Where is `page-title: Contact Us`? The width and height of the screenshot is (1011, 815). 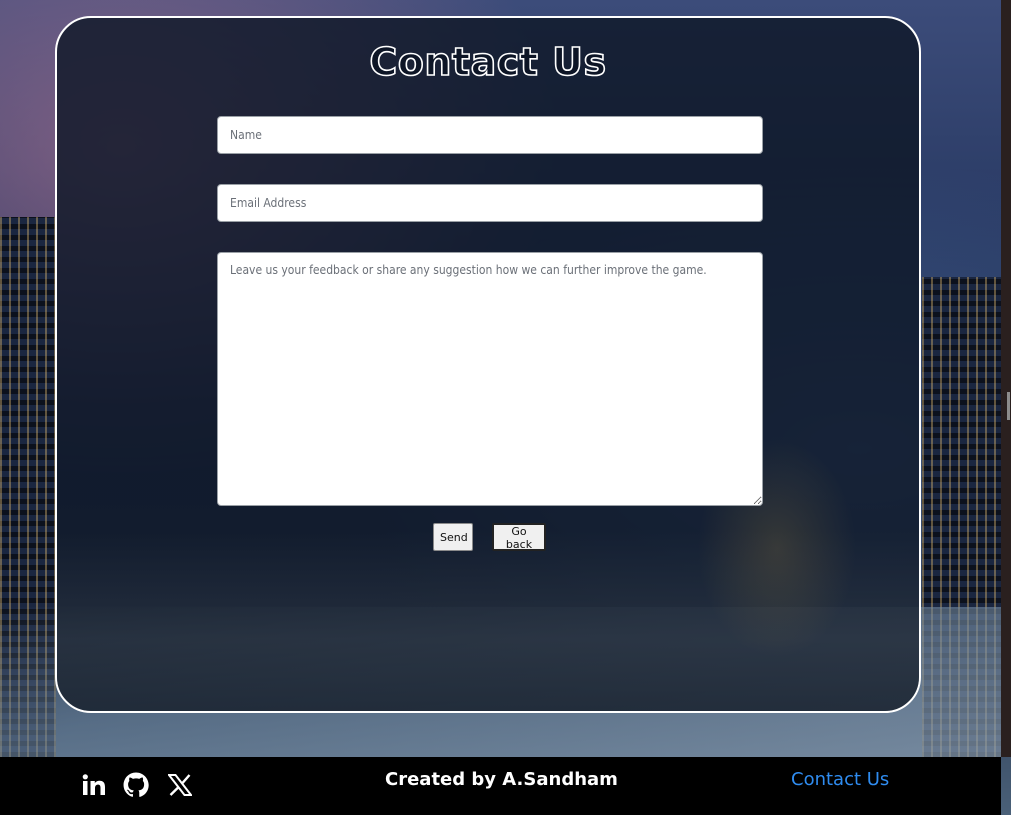
page-title: Contact Us is located at coordinates (488, 62).